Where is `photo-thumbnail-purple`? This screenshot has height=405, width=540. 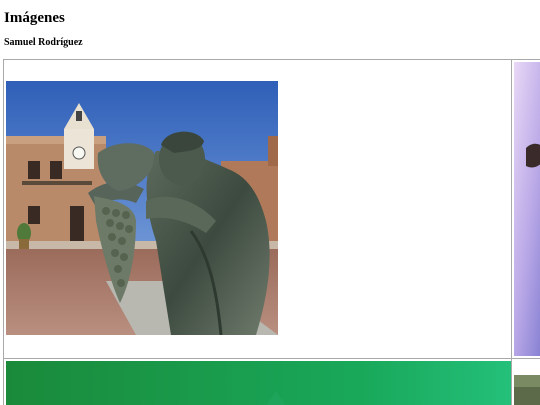
photo-thumbnail-purple is located at coordinates (527, 209).